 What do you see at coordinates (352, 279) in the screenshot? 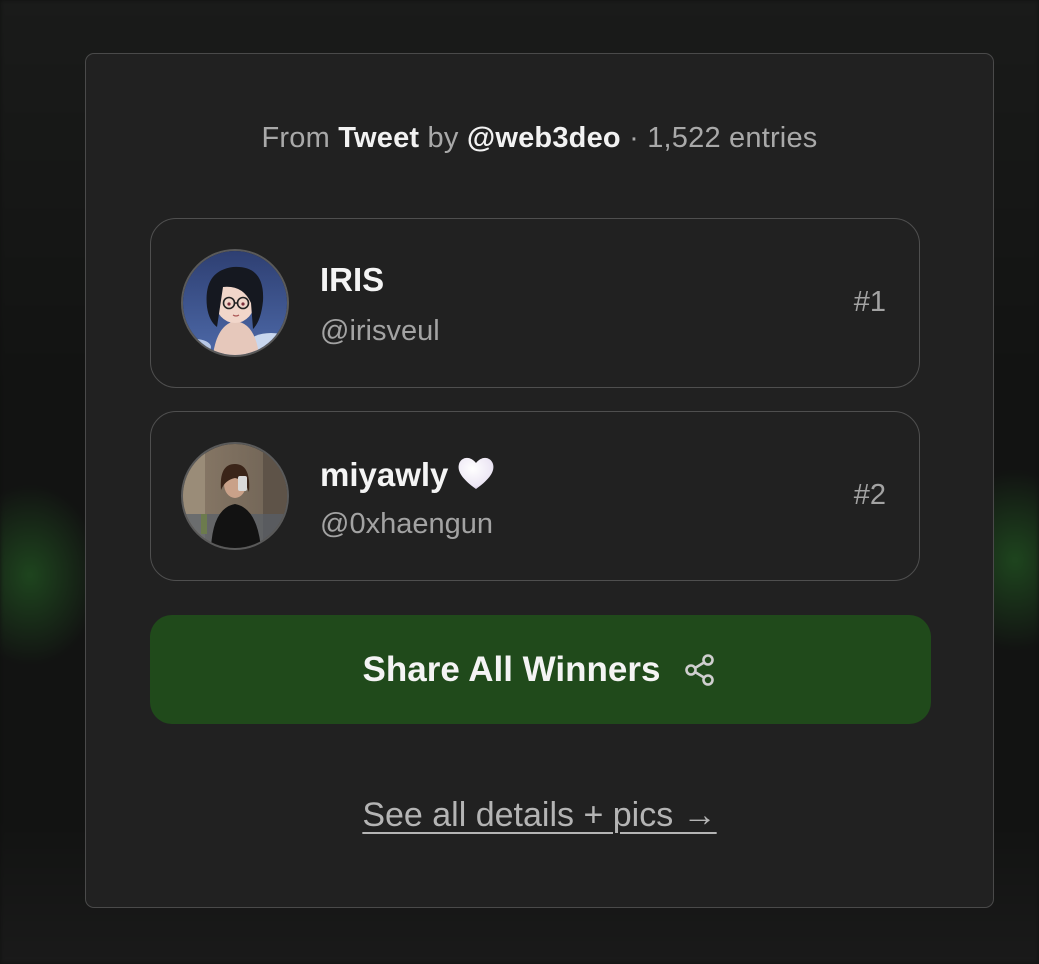
I see `winner-name: IRIS` at bounding box center [352, 279].